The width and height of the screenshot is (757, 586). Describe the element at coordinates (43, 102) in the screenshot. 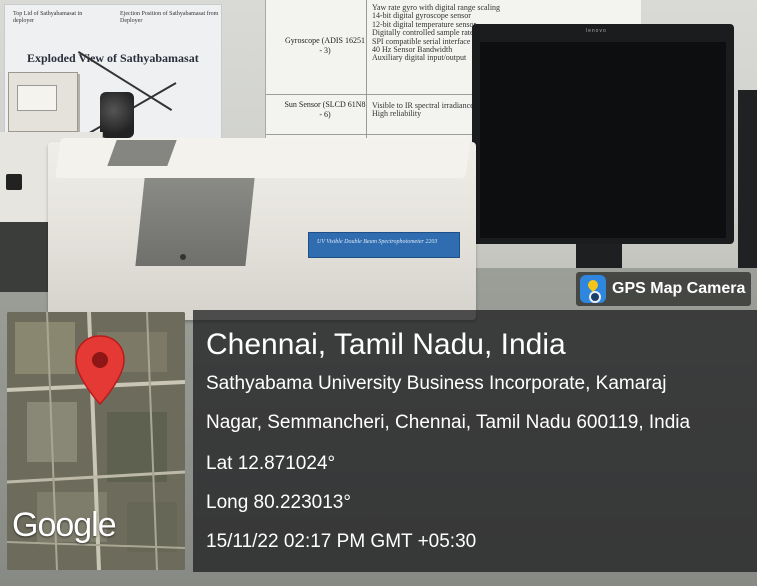

I see `satellite-deployer` at that location.